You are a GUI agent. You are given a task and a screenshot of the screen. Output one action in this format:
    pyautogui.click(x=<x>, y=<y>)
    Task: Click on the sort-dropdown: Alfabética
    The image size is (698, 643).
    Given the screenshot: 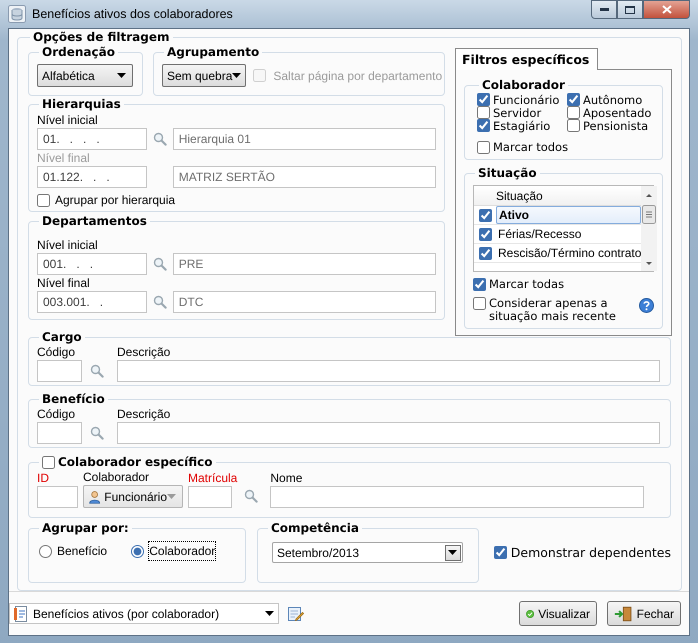 What is the action you would take?
    pyautogui.click(x=85, y=75)
    